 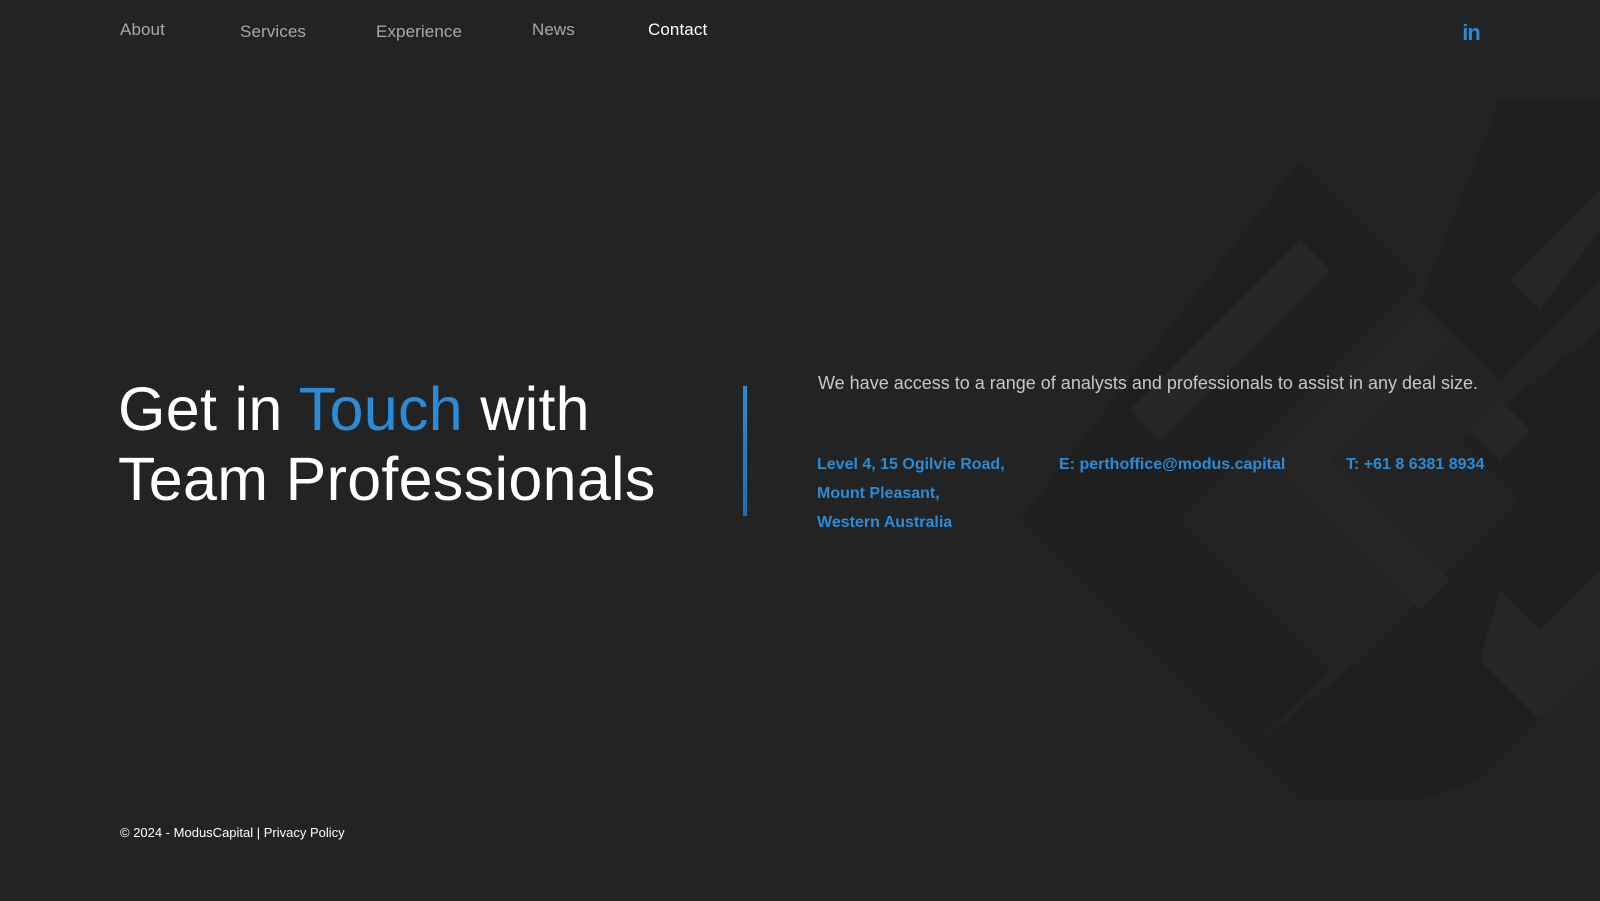 I want to click on nav-about: About, so click(x=142, y=30).